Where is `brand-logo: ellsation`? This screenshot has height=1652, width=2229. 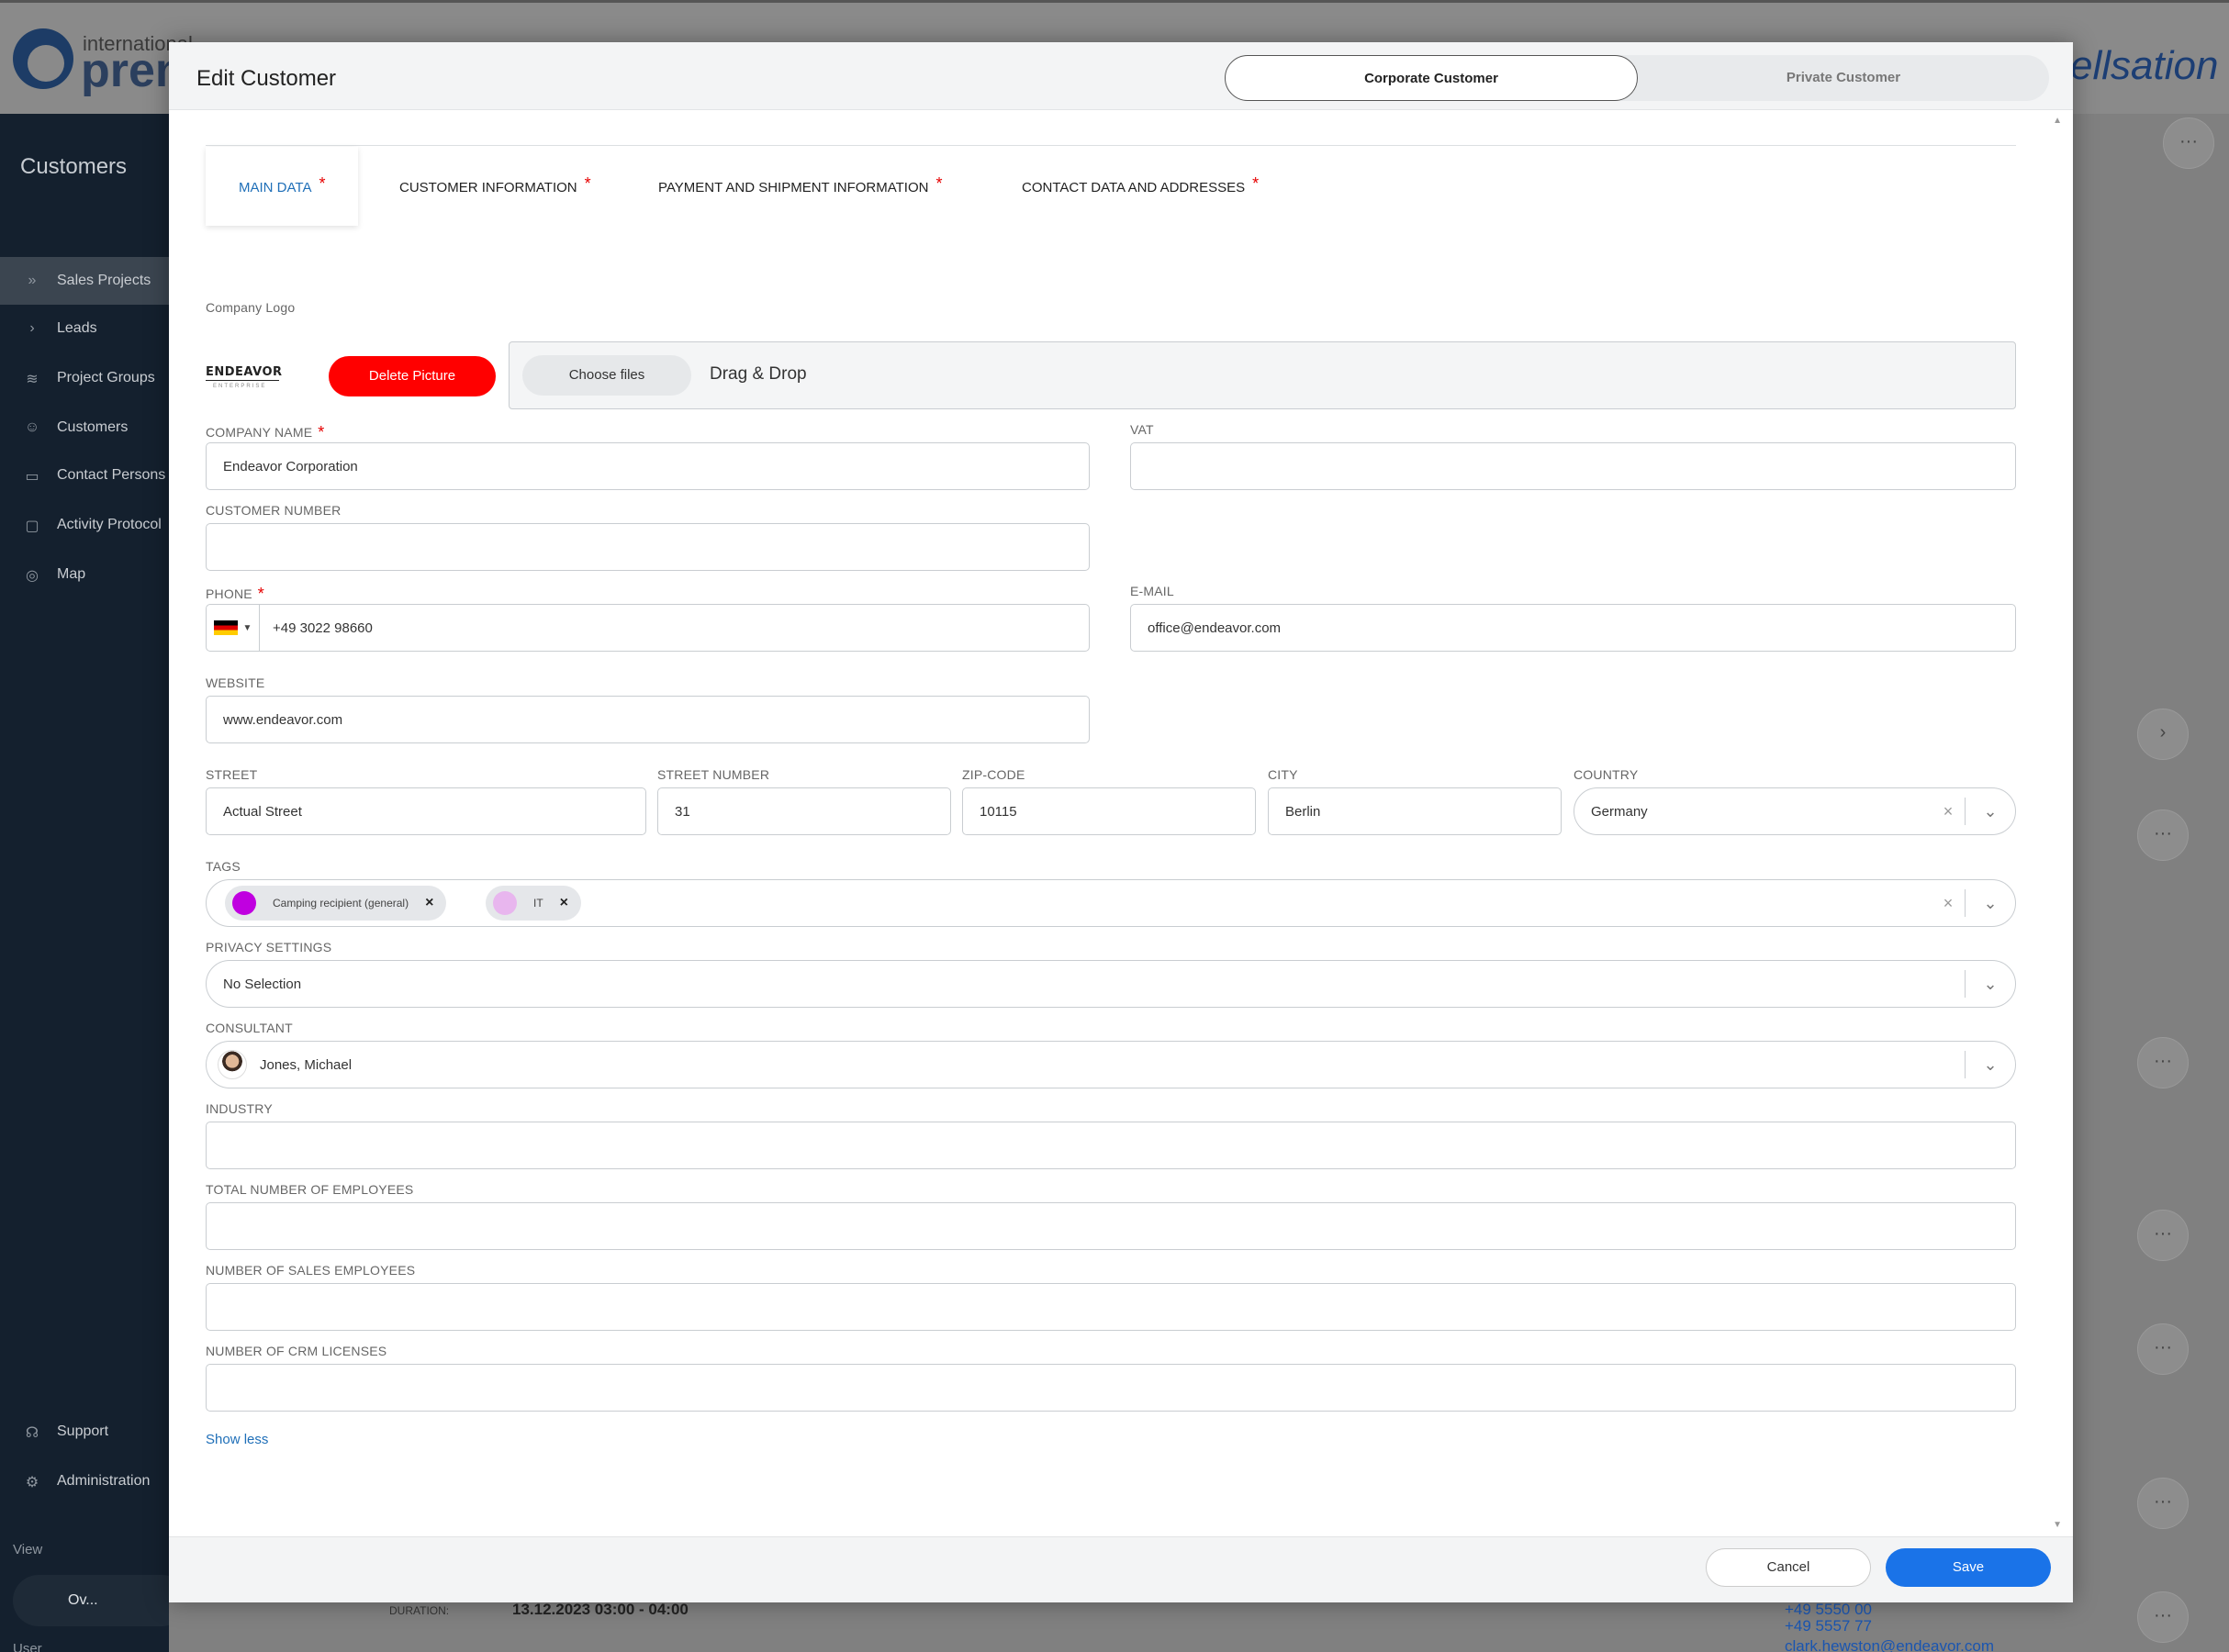 brand-logo: ellsation is located at coordinates (2145, 65).